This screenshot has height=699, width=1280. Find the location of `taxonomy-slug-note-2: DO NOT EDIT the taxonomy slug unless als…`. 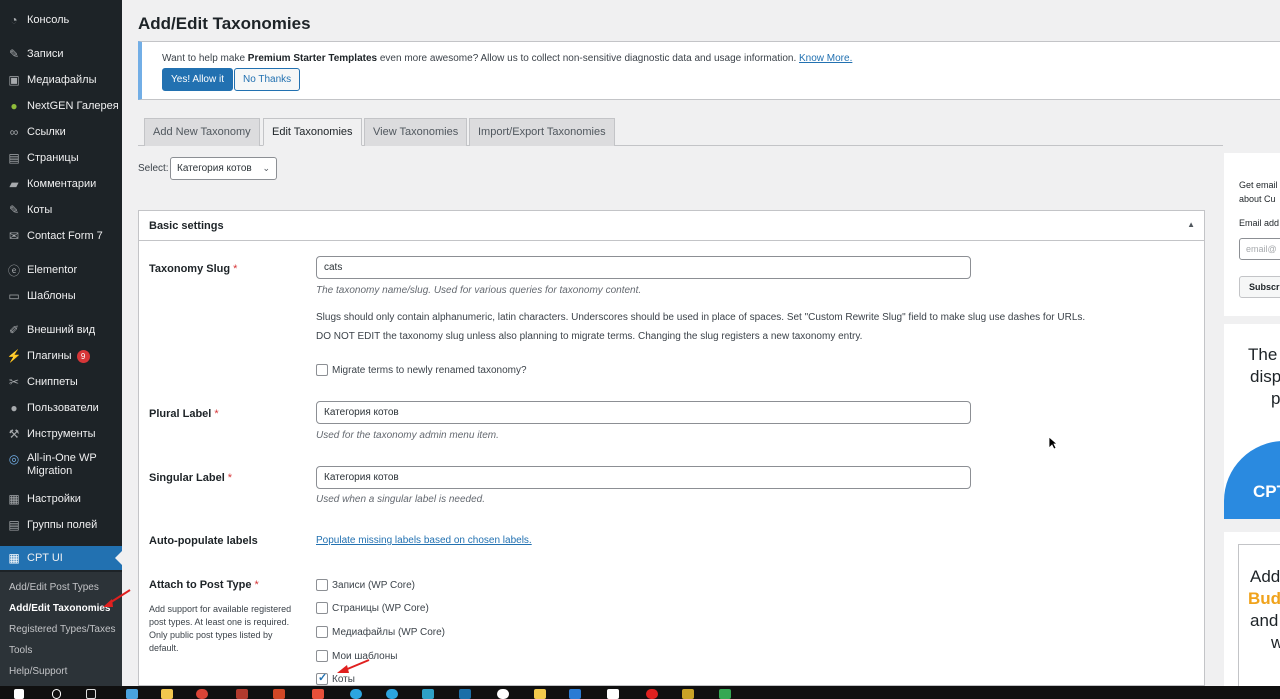

taxonomy-slug-note-2: DO NOT EDIT the taxonomy slug unless als… is located at coordinates (589, 336).